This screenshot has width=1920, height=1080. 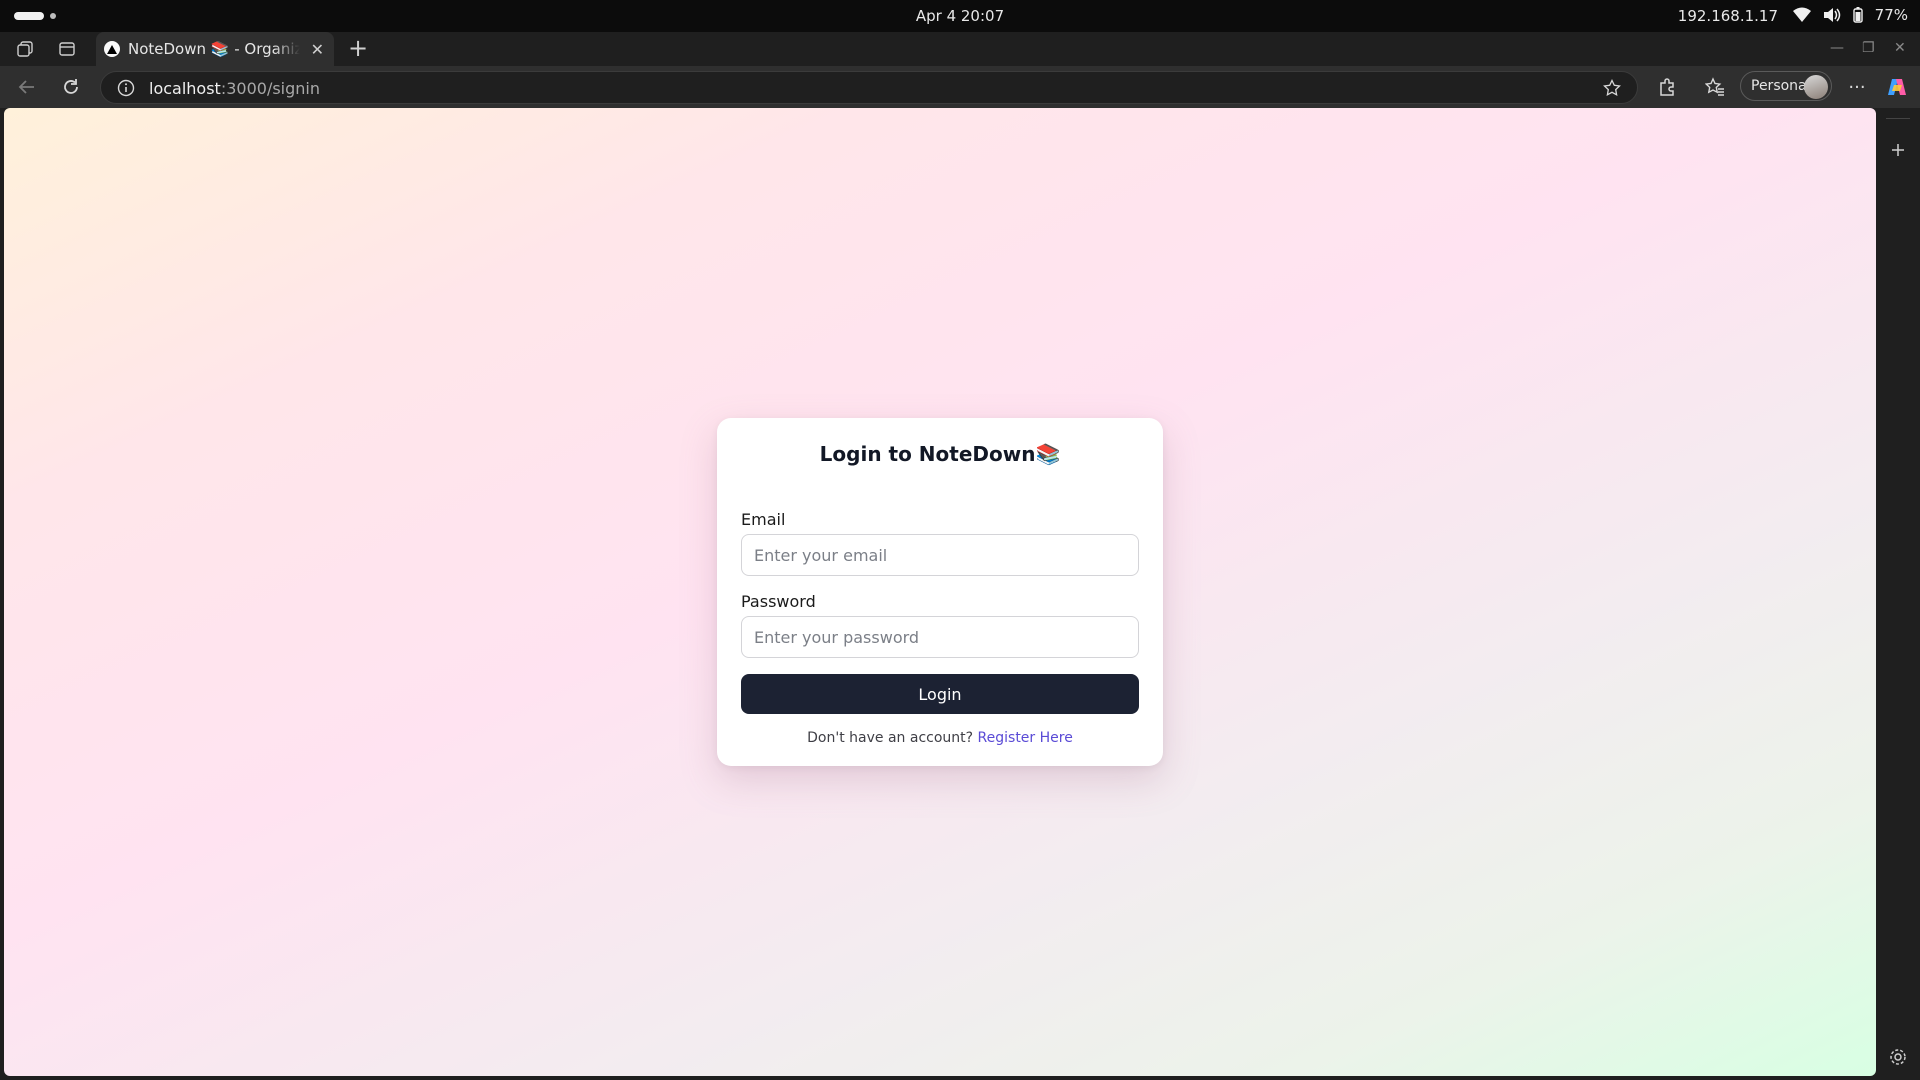 I want to click on tab-title: NoteDown 📚 - Organize Your Notes, so click(x=214, y=49).